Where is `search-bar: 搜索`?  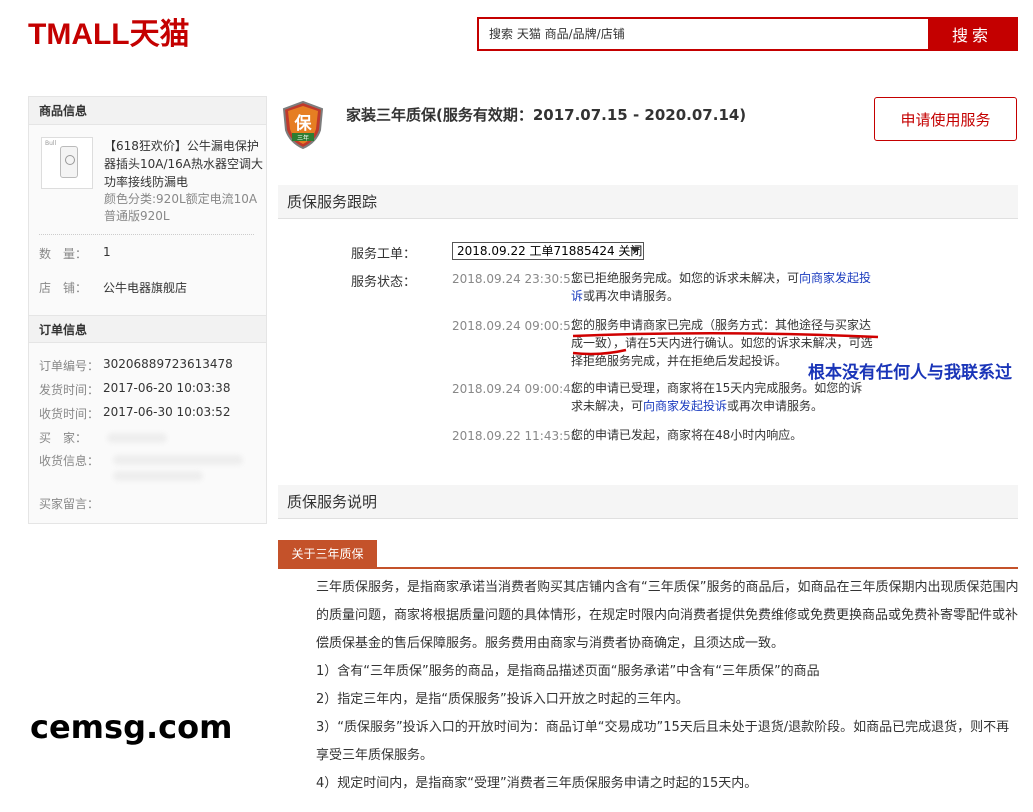 search-bar: 搜索 is located at coordinates (747, 34).